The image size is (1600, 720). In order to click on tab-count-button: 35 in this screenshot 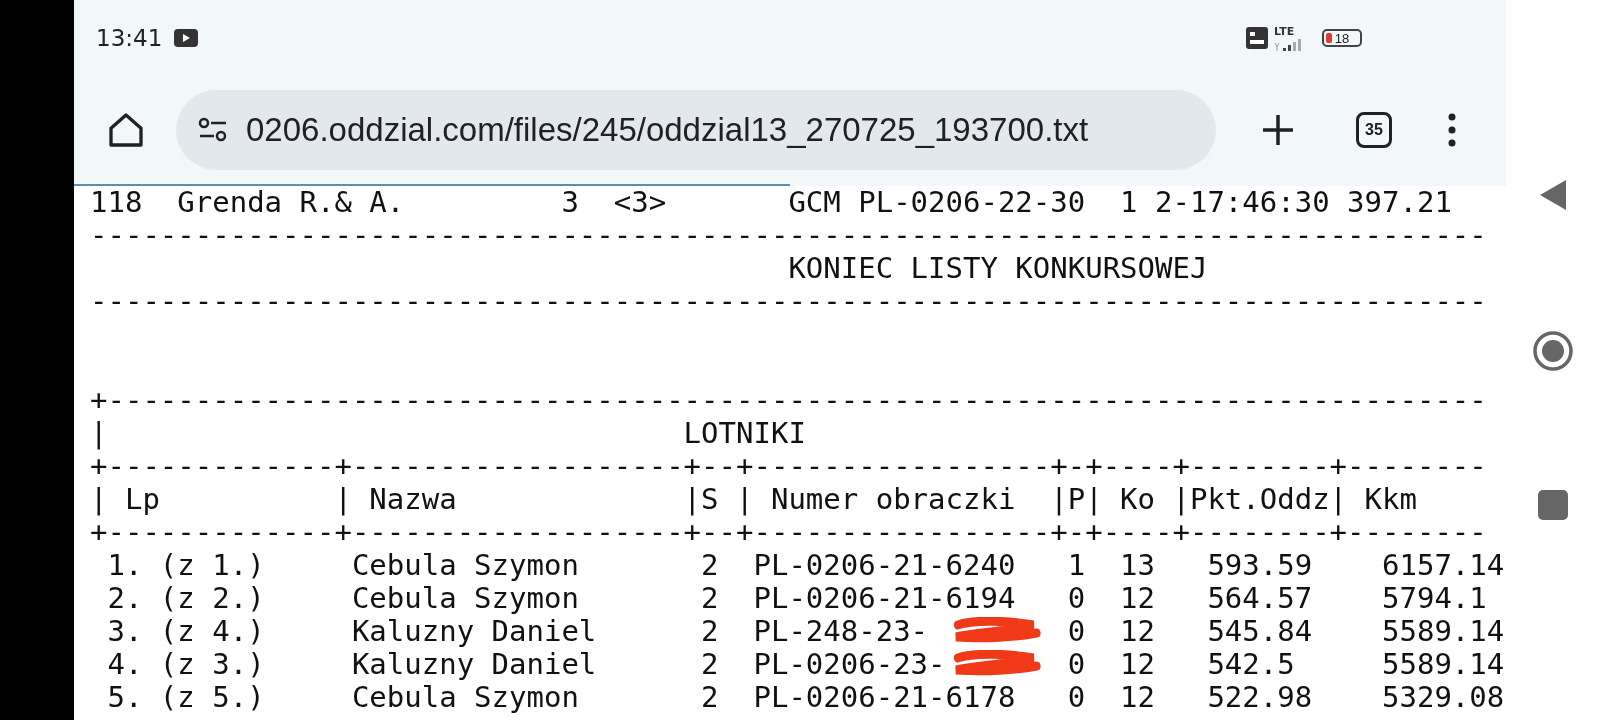, I will do `click(1374, 130)`.